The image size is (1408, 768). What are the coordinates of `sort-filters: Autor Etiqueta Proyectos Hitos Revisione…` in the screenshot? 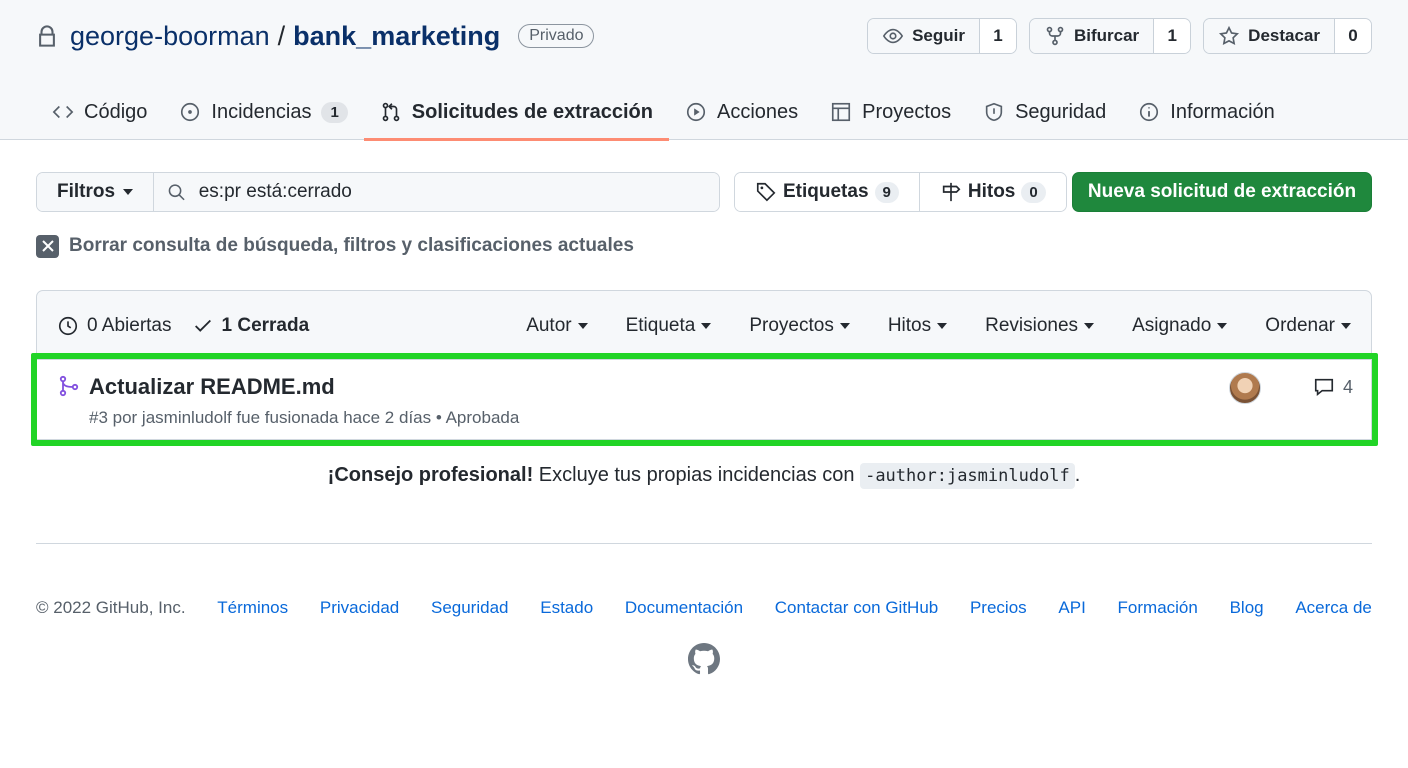 It's located at (938, 326).